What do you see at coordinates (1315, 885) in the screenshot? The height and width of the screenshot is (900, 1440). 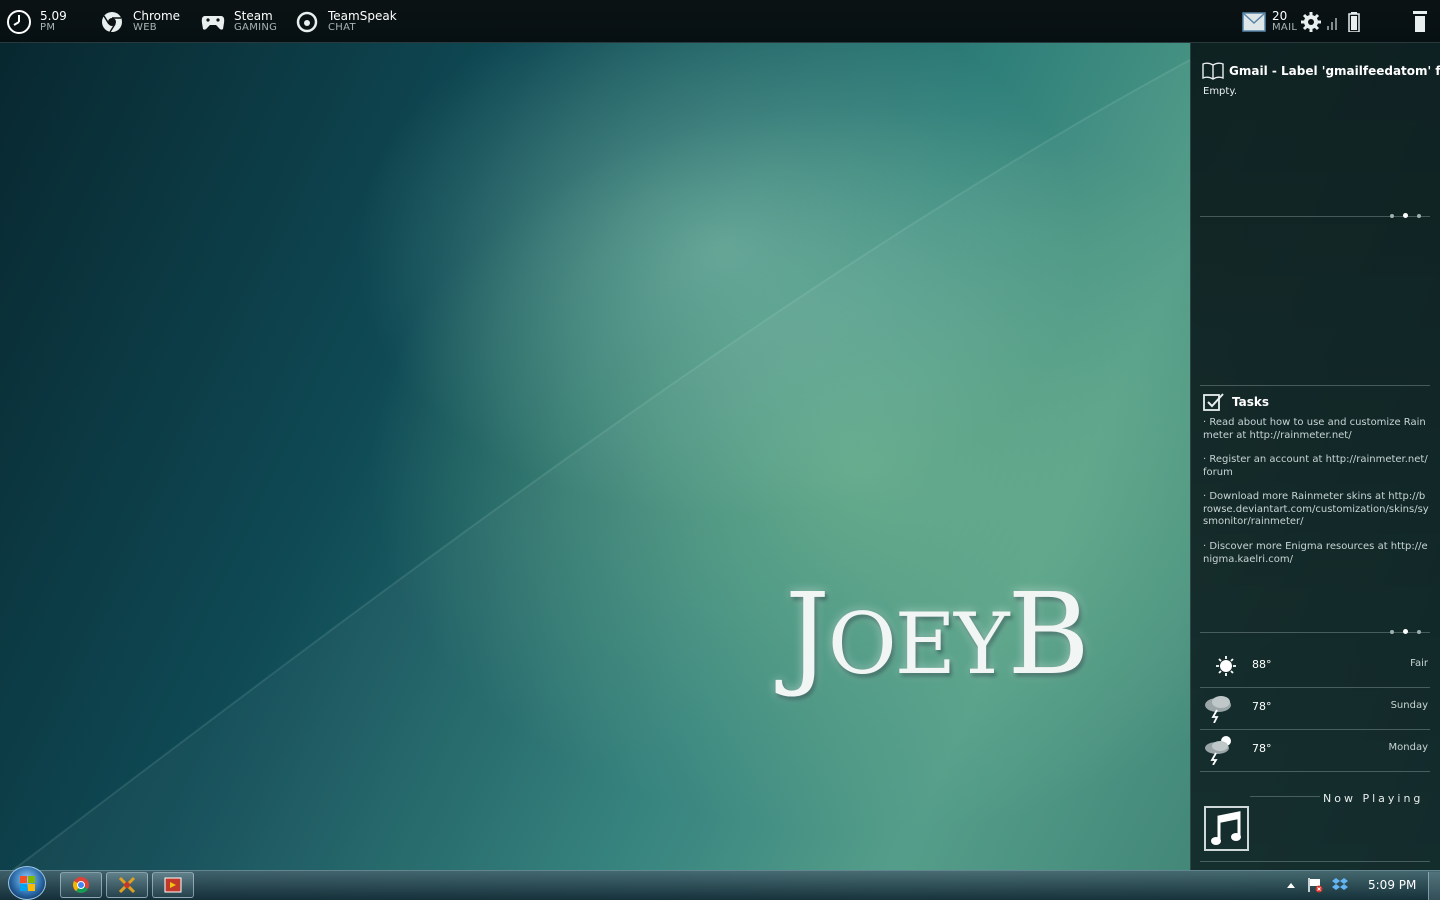 I see `action-center-flag-icon` at bounding box center [1315, 885].